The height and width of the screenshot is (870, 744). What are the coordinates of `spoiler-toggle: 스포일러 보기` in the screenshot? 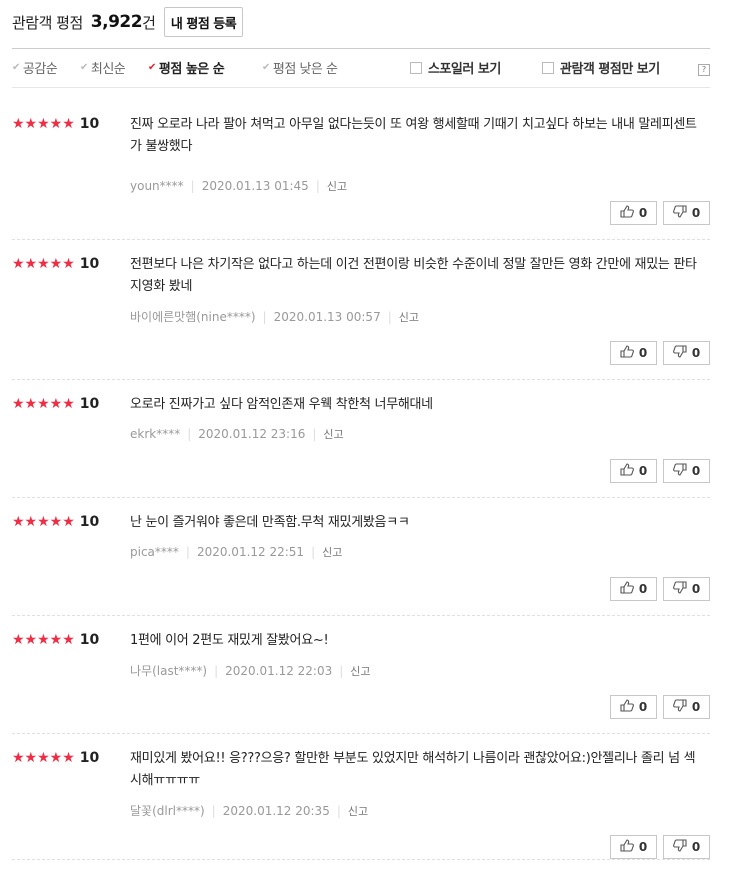 It's located at (455, 67).